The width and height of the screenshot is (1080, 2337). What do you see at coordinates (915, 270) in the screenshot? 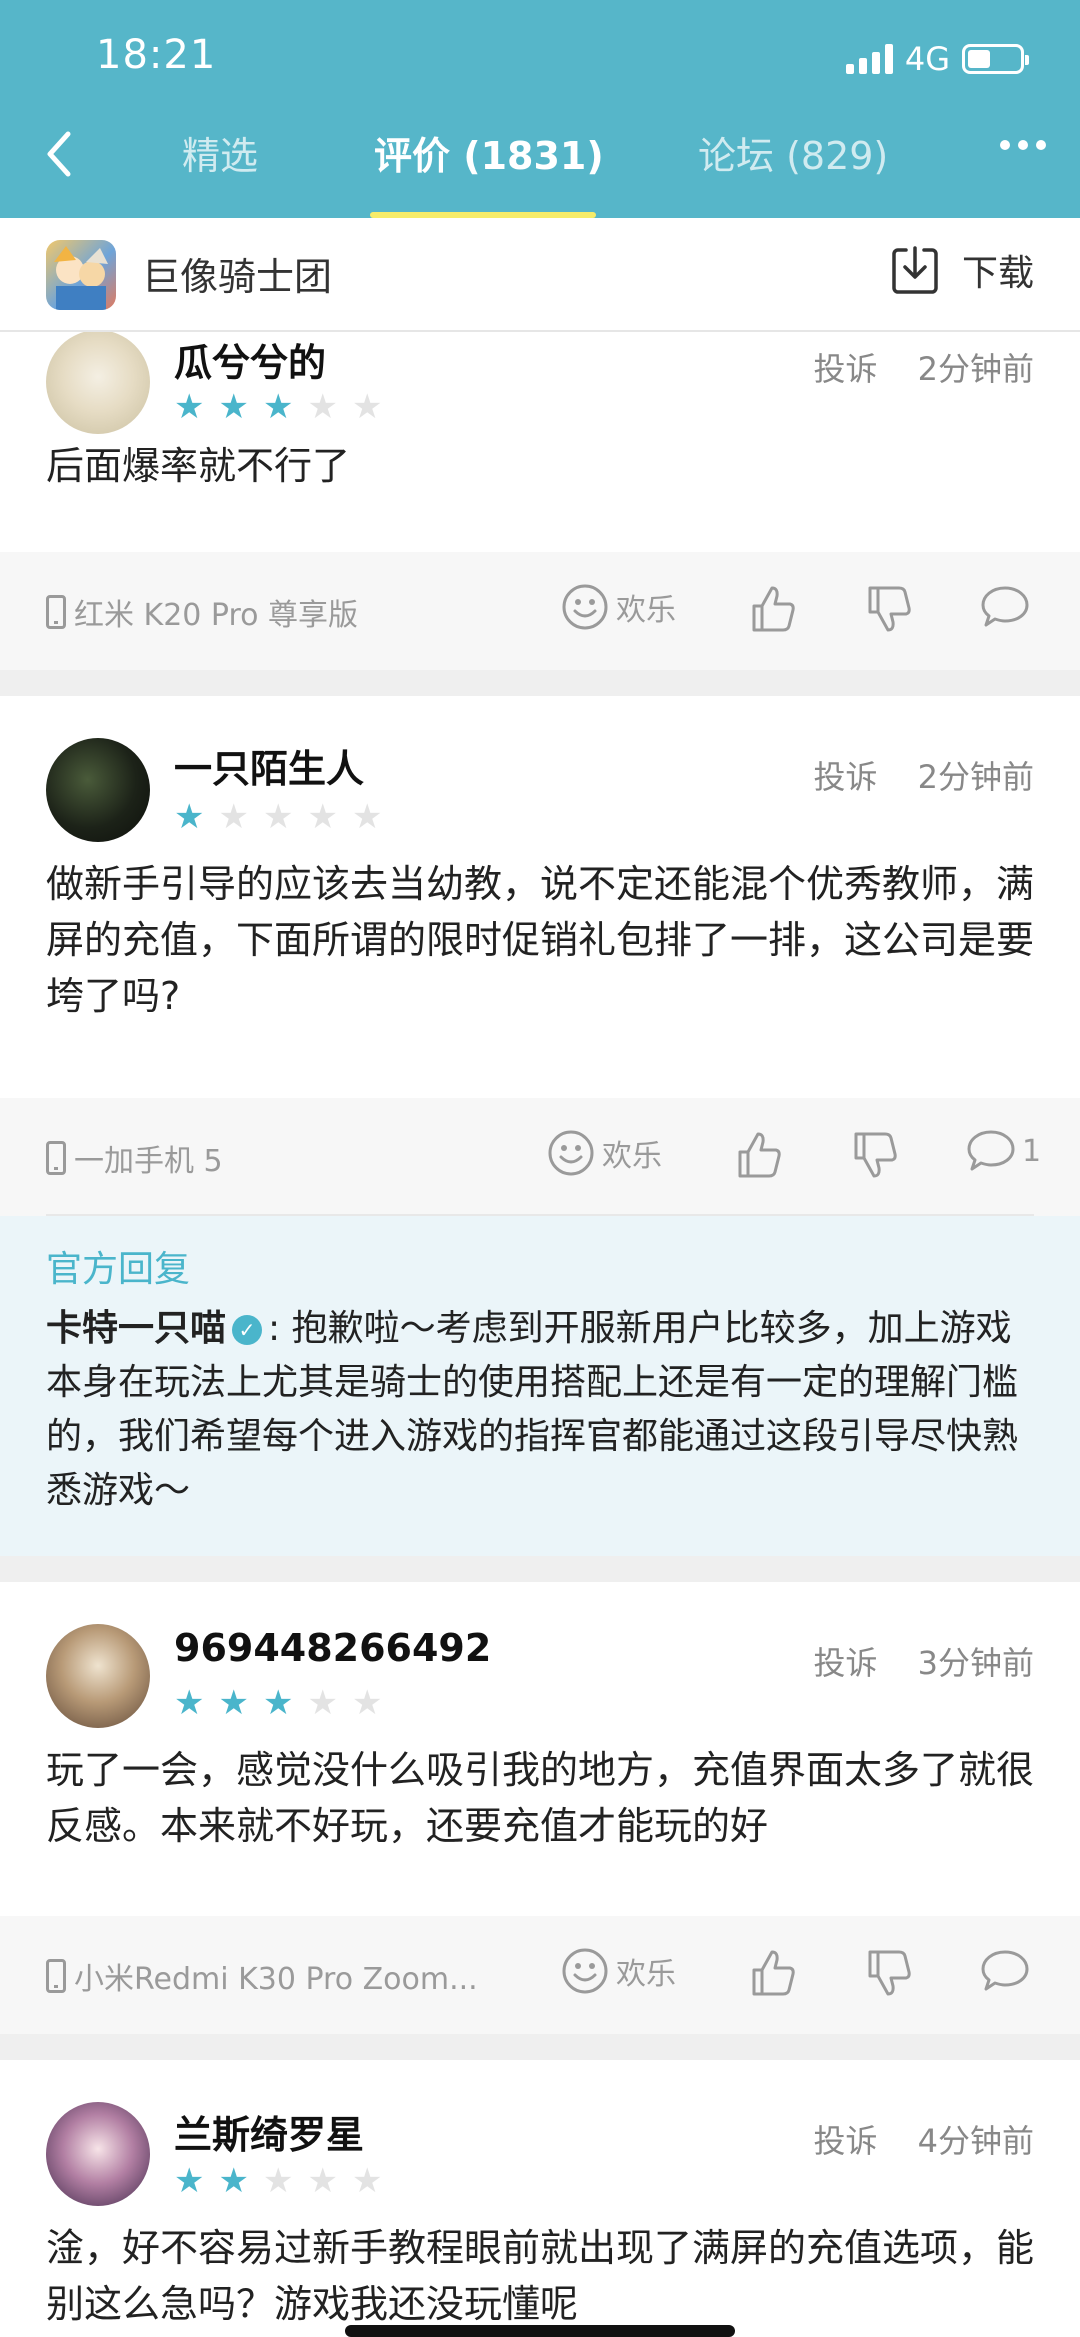
I see `download-icon` at bounding box center [915, 270].